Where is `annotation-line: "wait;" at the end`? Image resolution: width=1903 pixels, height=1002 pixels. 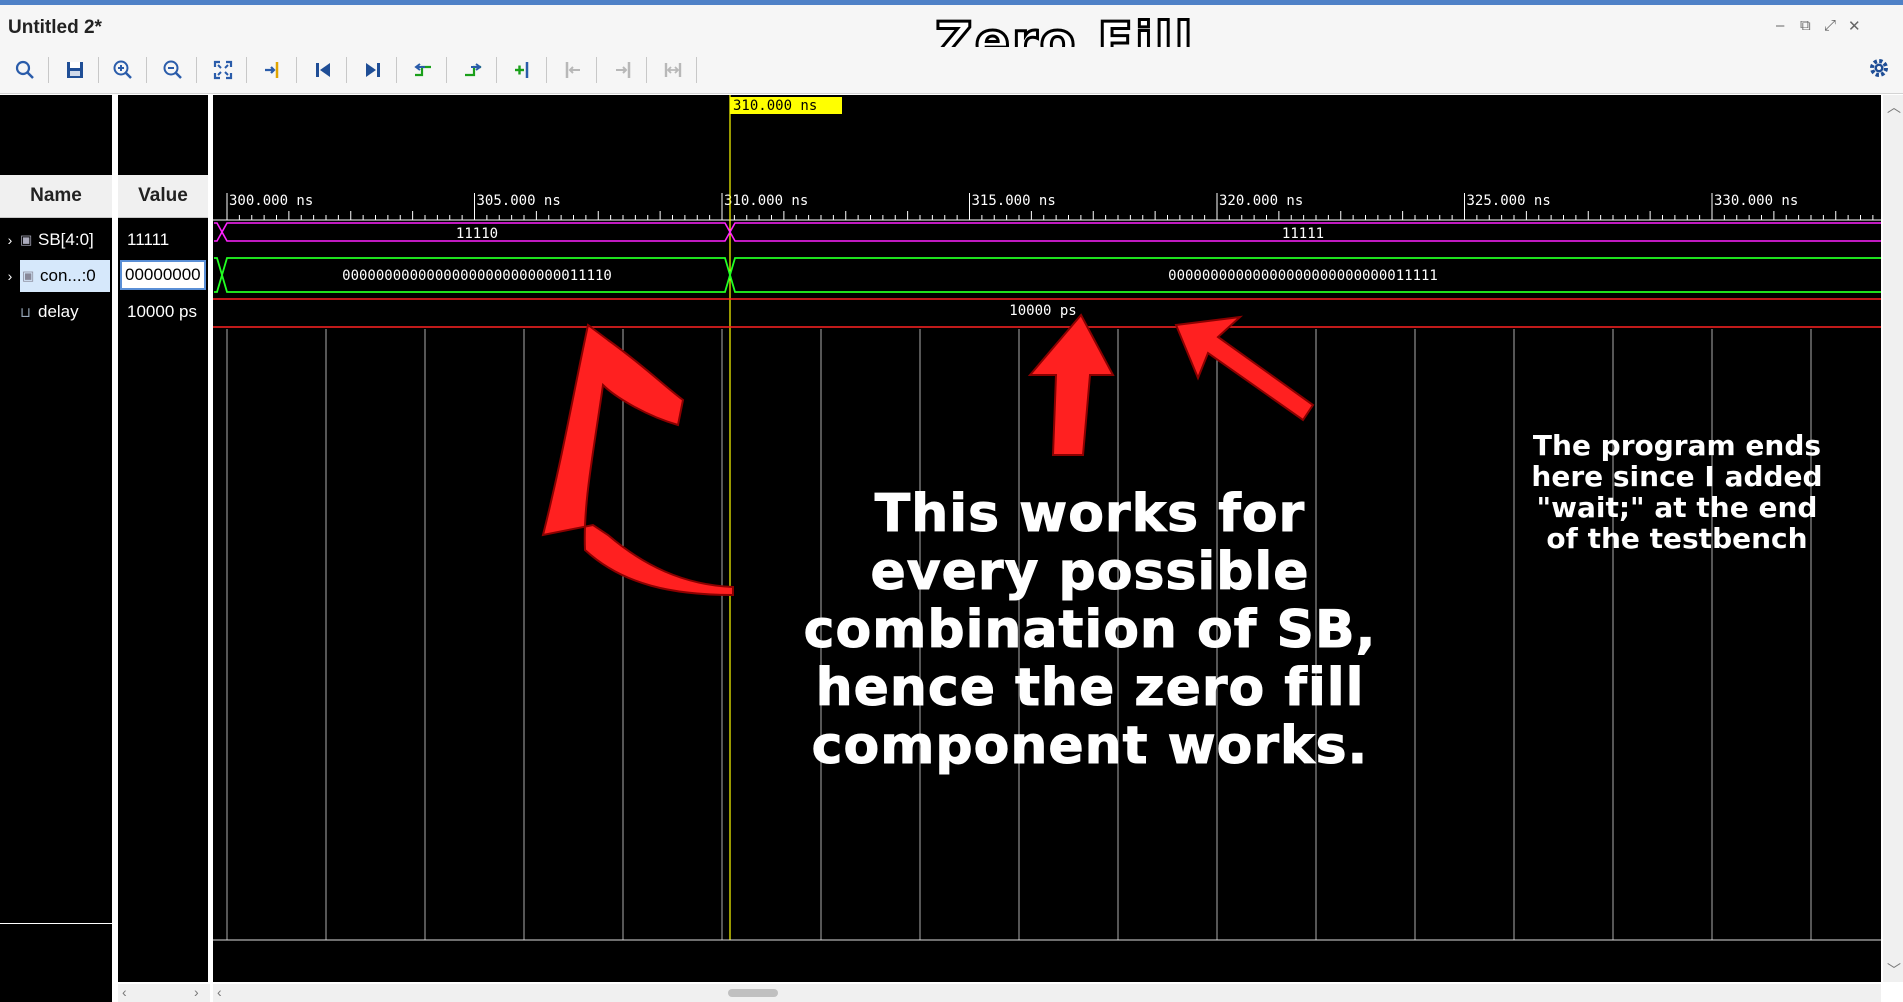
annotation-line: "wait;" at the end is located at coordinates (1677, 507).